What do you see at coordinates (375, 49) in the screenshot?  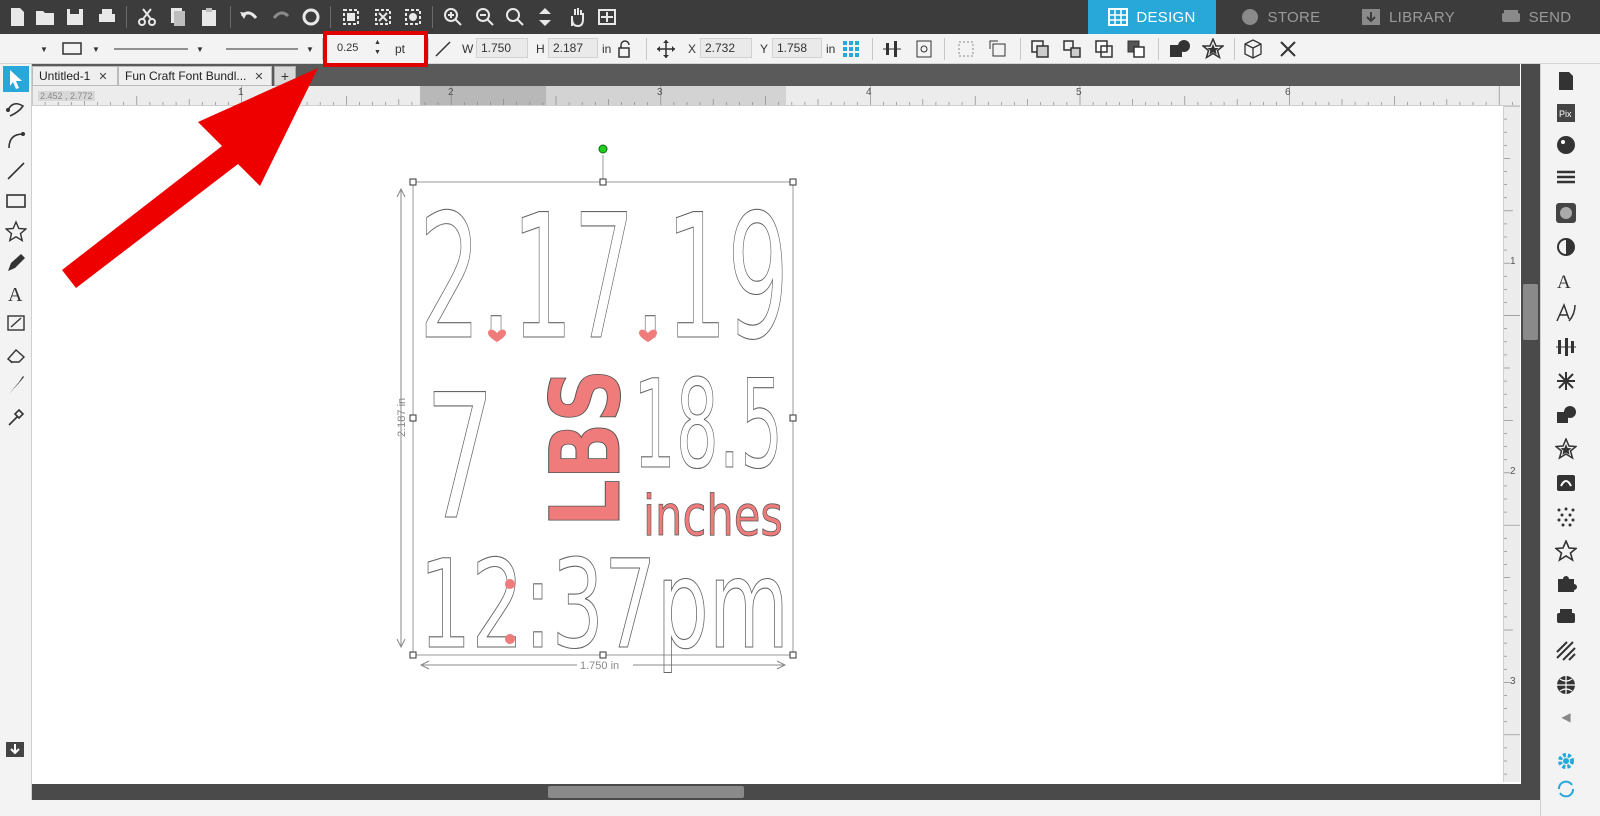 I see `line-weight-highlight` at bounding box center [375, 49].